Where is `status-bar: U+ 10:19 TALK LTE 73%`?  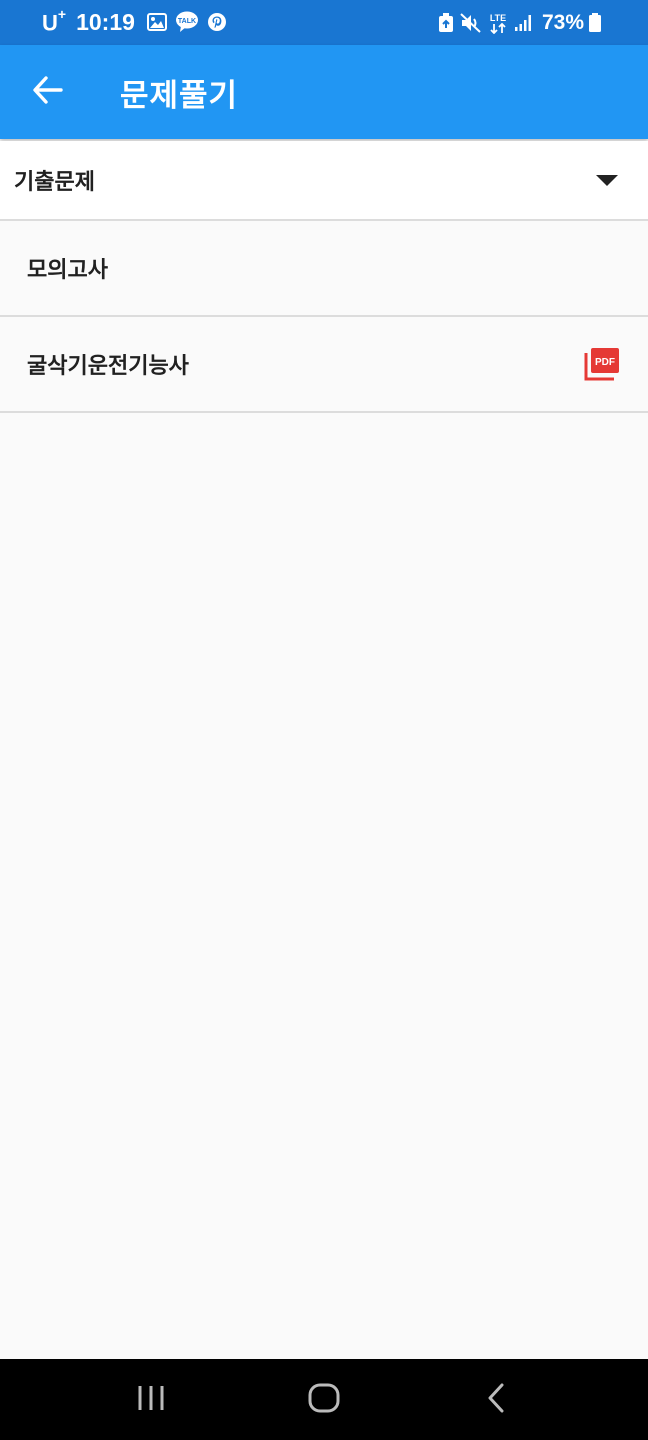 status-bar: U+ 10:19 TALK LTE 73% is located at coordinates (324, 22).